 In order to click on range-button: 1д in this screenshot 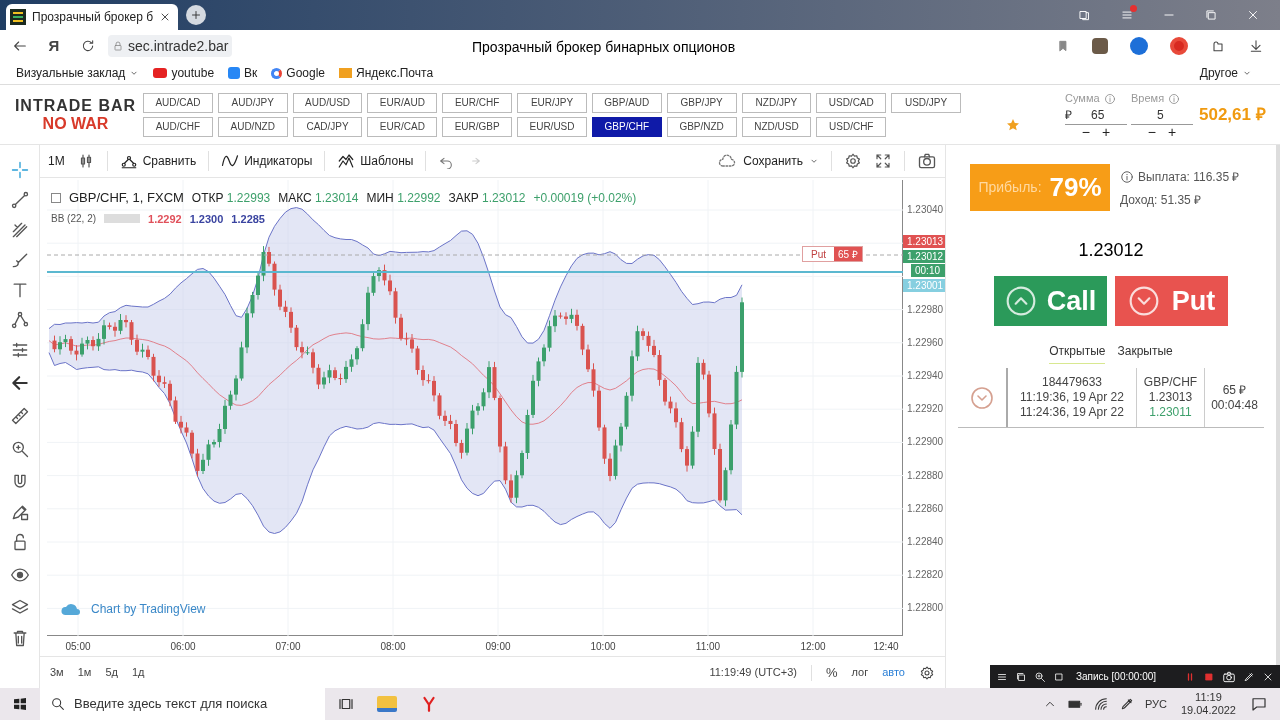, I will do `click(138, 672)`.